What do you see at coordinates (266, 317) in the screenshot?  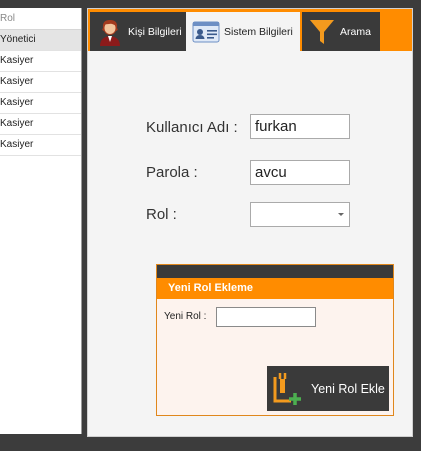 I see `new-role-input` at bounding box center [266, 317].